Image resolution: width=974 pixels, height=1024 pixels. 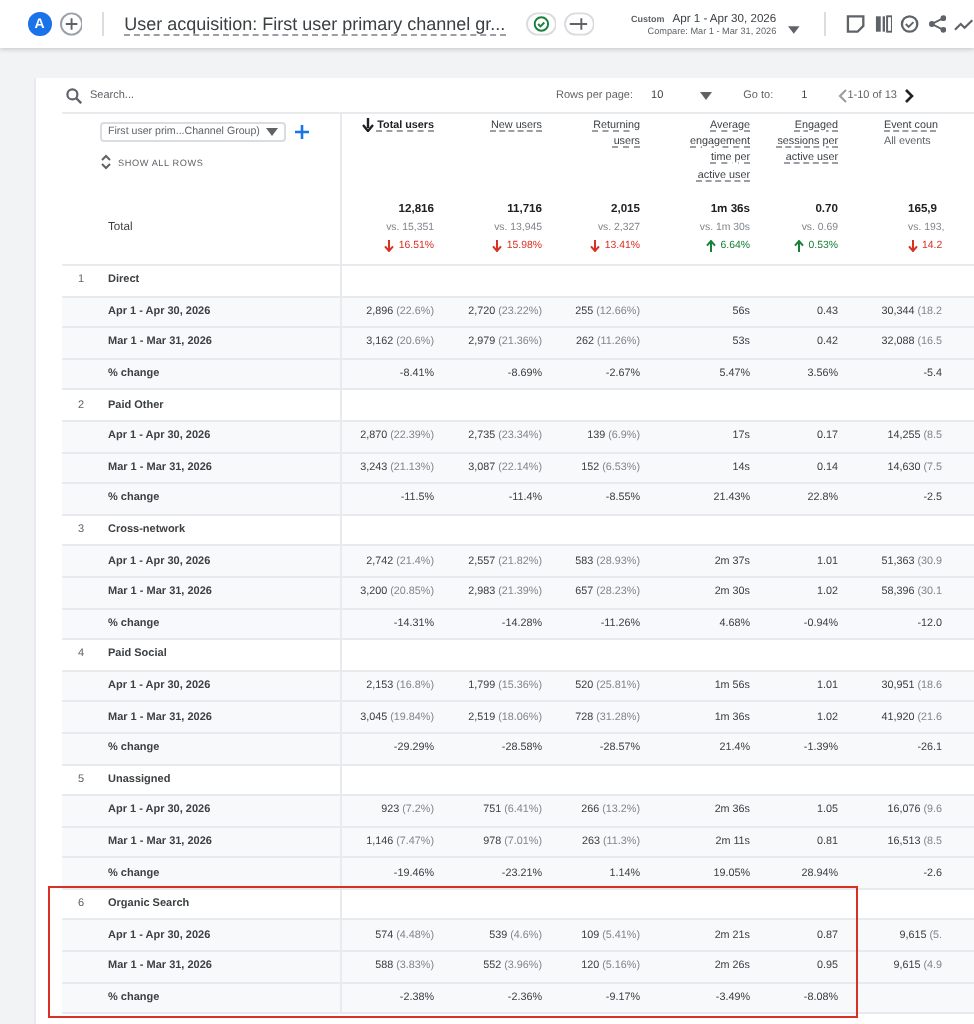 What do you see at coordinates (855, 24) in the screenshot?
I see `note-icon` at bounding box center [855, 24].